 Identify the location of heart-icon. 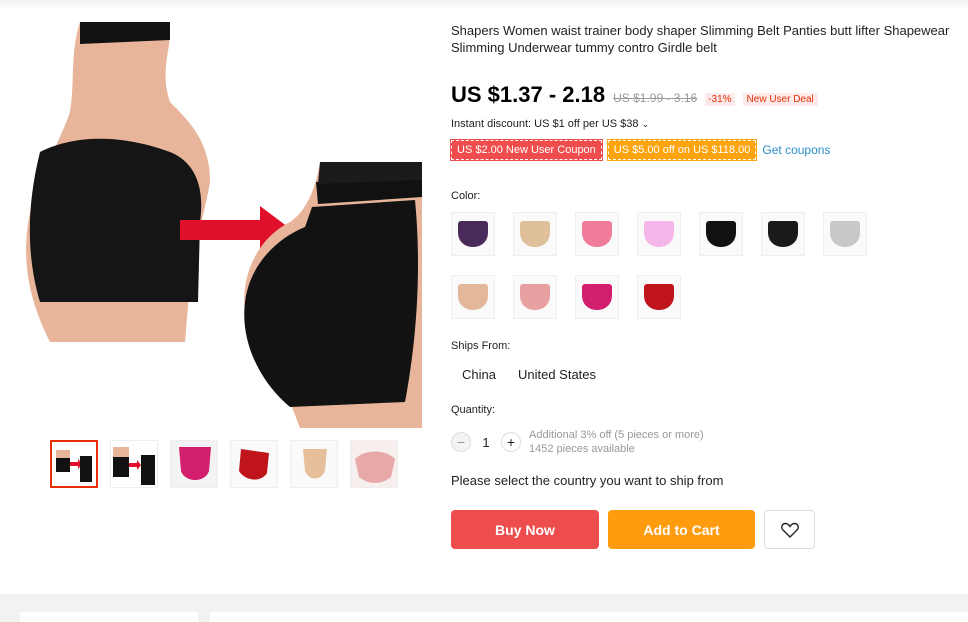
(789, 530).